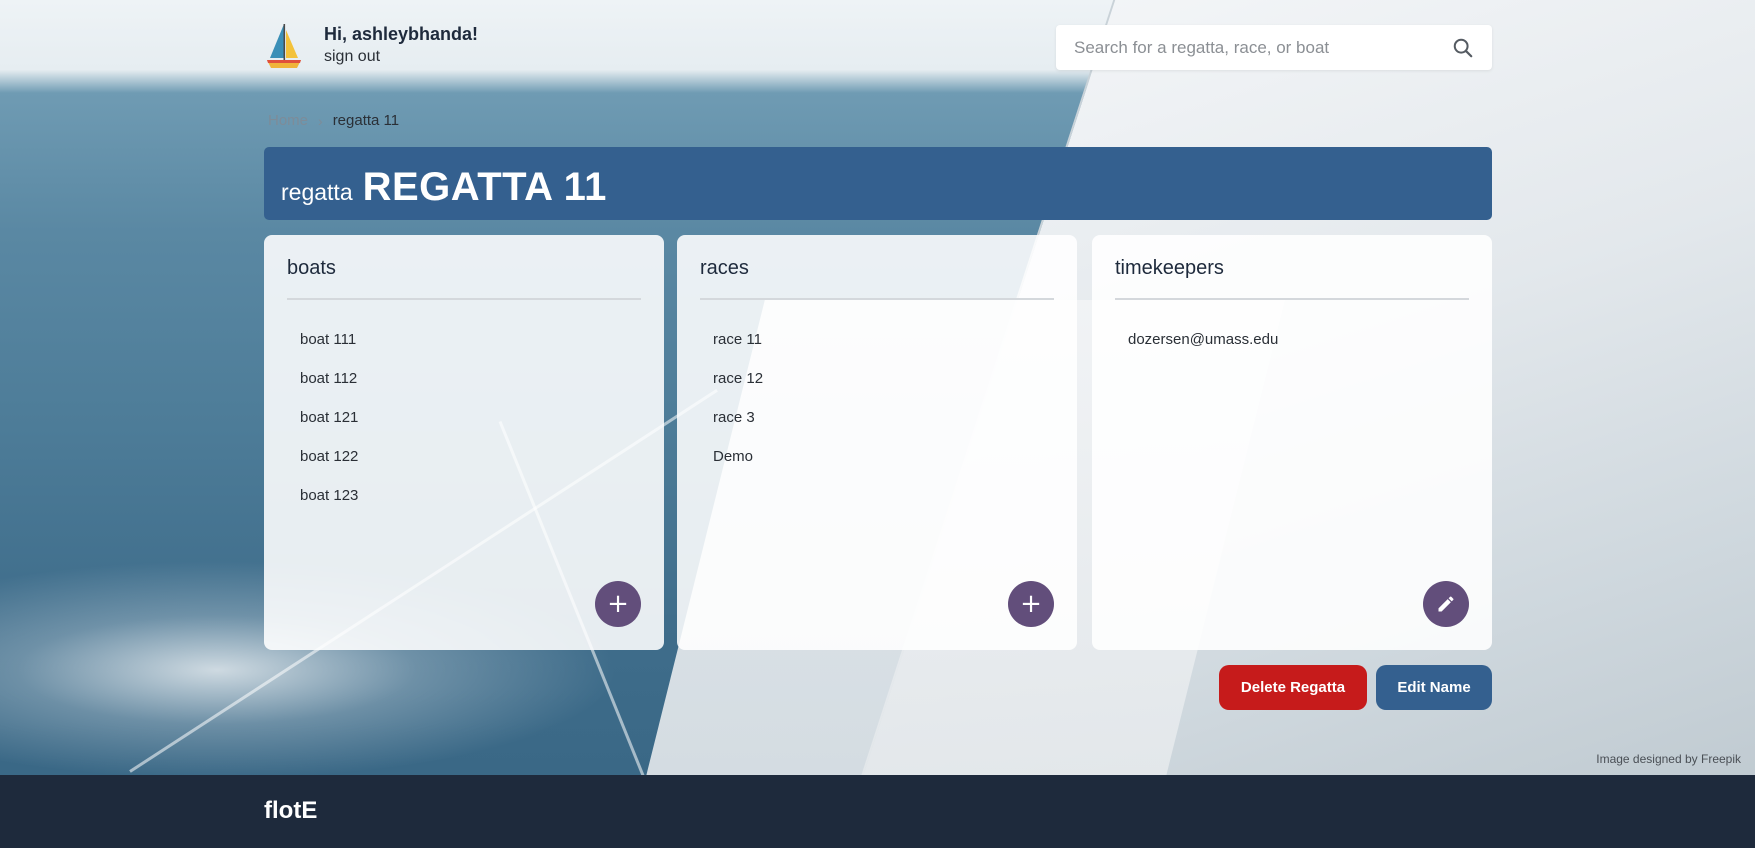 The image size is (1755, 848). I want to click on races-list: race 11 race 12 race 3 Demo, so click(877, 398).